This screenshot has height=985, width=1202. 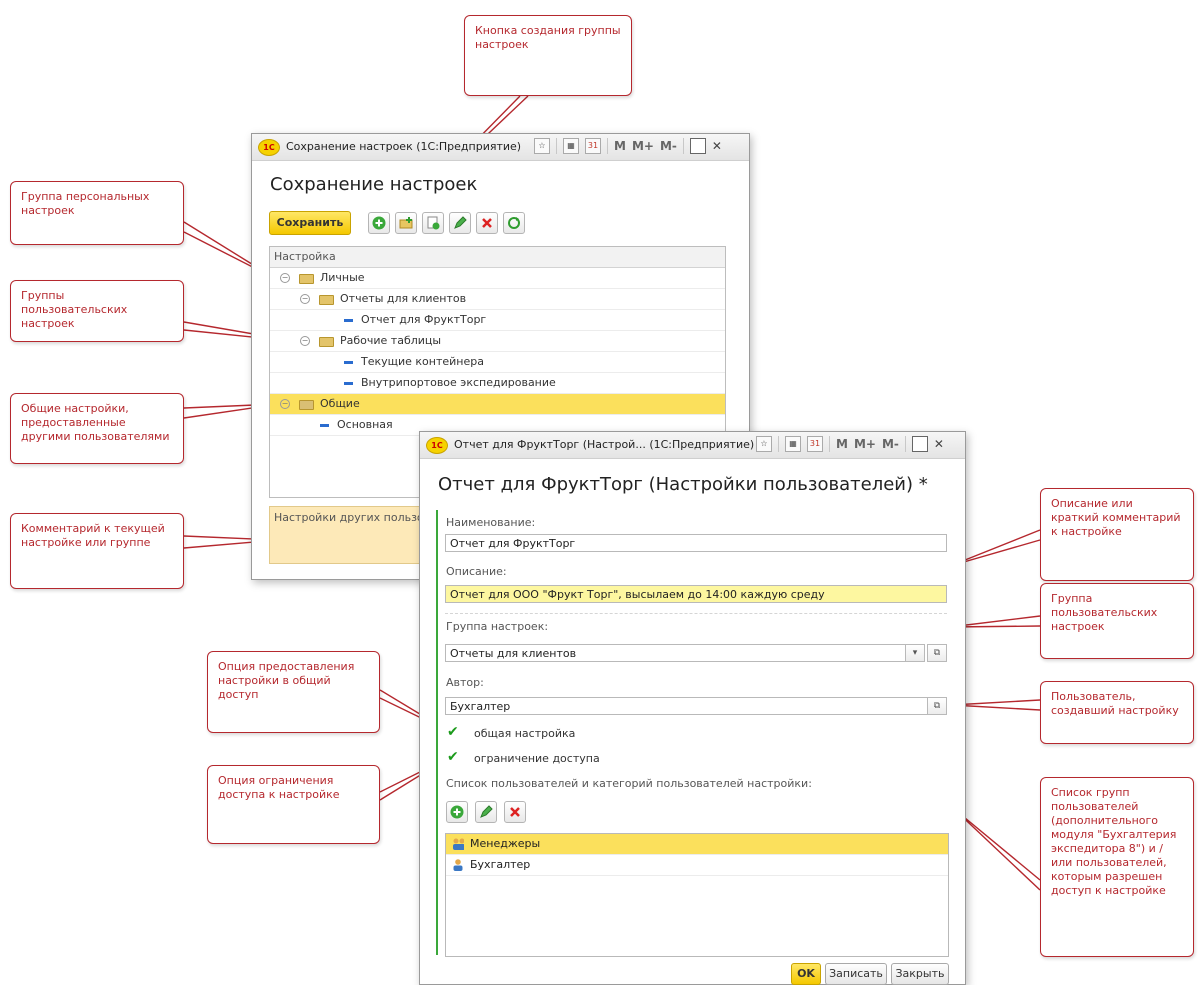 What do you see at coordinates (497, 299) in the screenshot?
I see `tree-row-client-reports: − Отчеты для клиентов` at bounding box center [497, 299].